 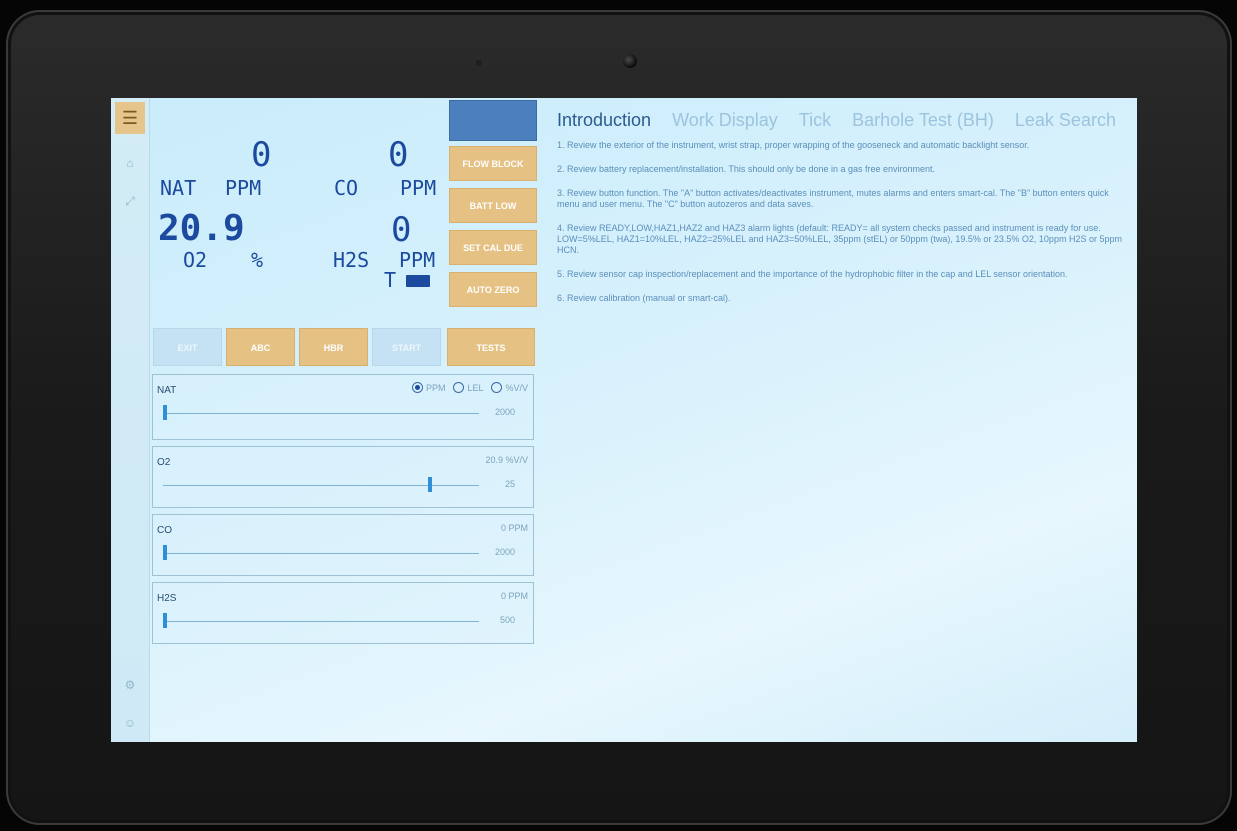 What do you see at coordinates (507, 620) in the screenshot?
I see `slider-max: 500` at bounding box center [507, 620].